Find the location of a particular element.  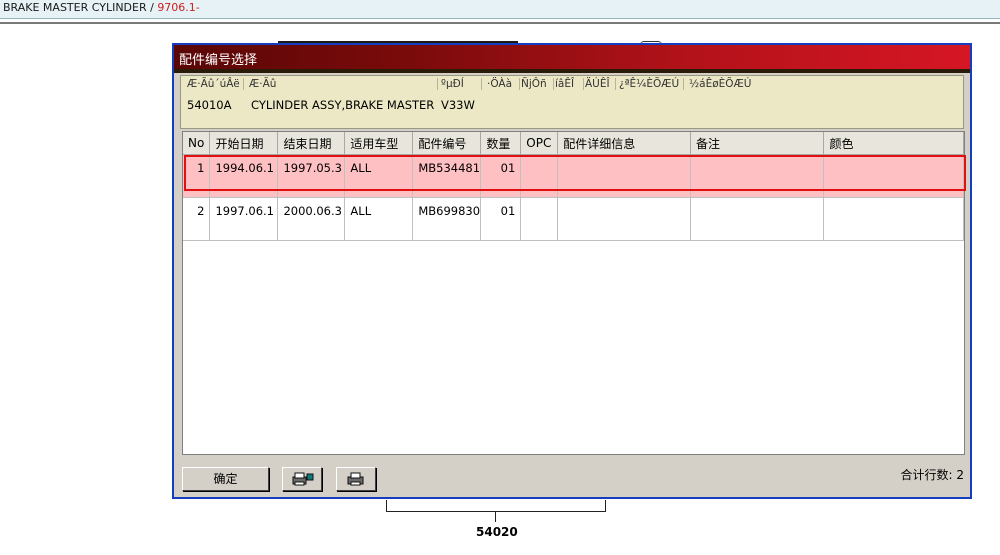

info-header: ÑjÔñ is located at coordinates (537, 84).